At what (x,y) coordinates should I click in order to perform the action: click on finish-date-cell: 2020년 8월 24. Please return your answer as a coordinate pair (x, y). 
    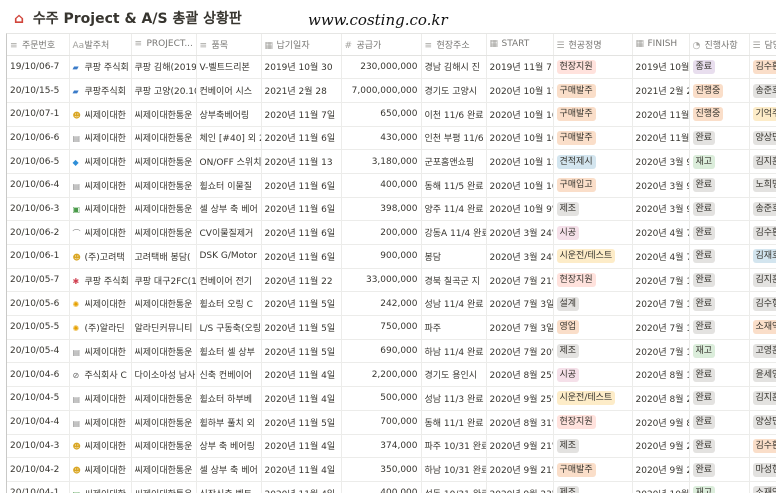
    Looking at the image, I should click on (661, 398).